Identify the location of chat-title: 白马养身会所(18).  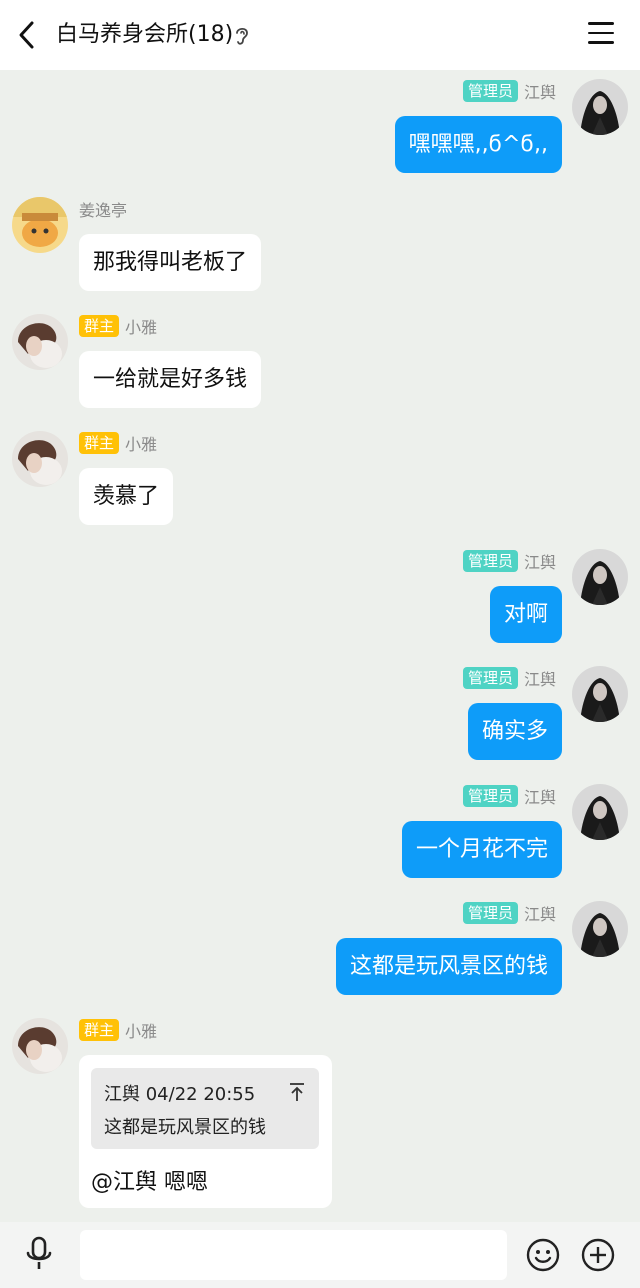
(144, 35).